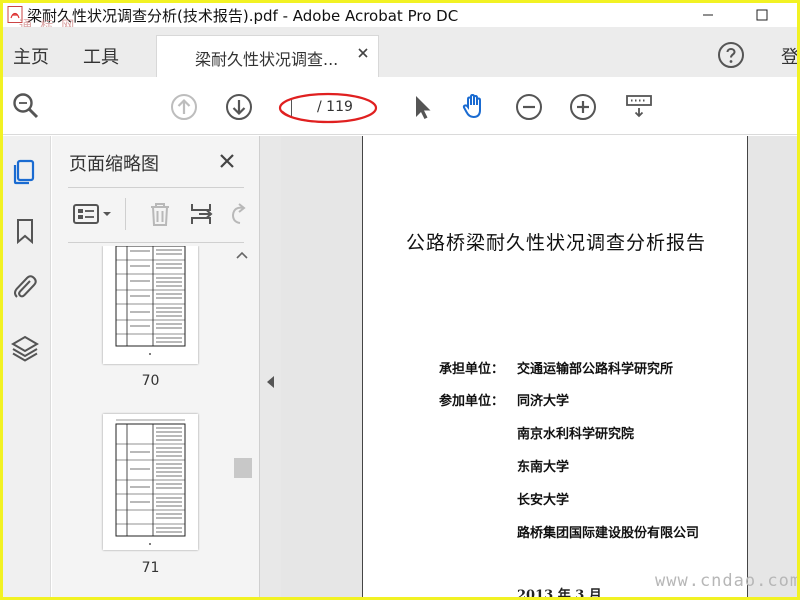 The image size is (800, 600). Describe the element at coordinates (583, 107) in the screenshot. I see `zoom-in-icon` at that location.